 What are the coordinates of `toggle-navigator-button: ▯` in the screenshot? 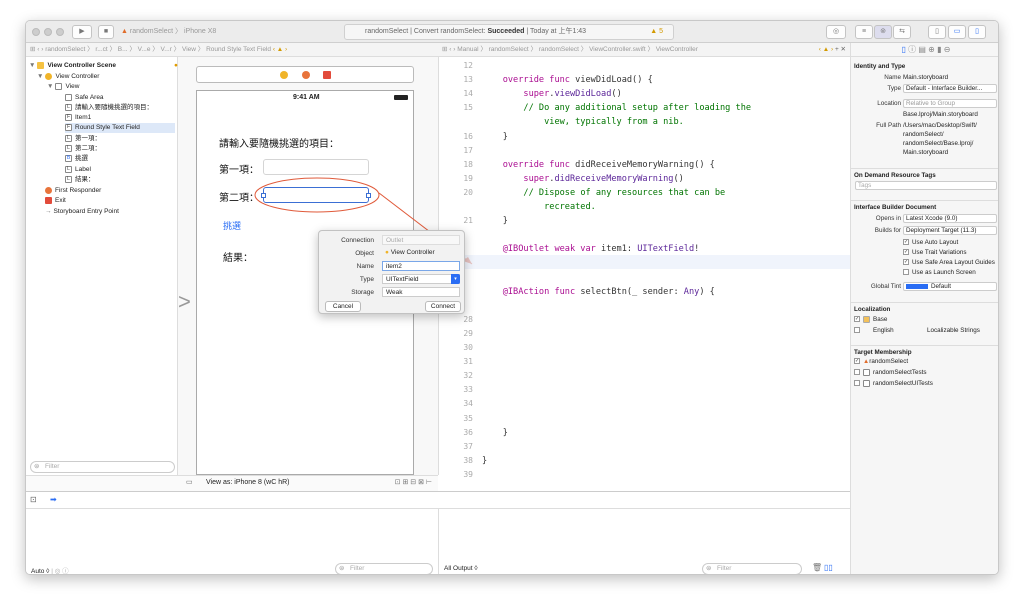 It's located at (937, 32).